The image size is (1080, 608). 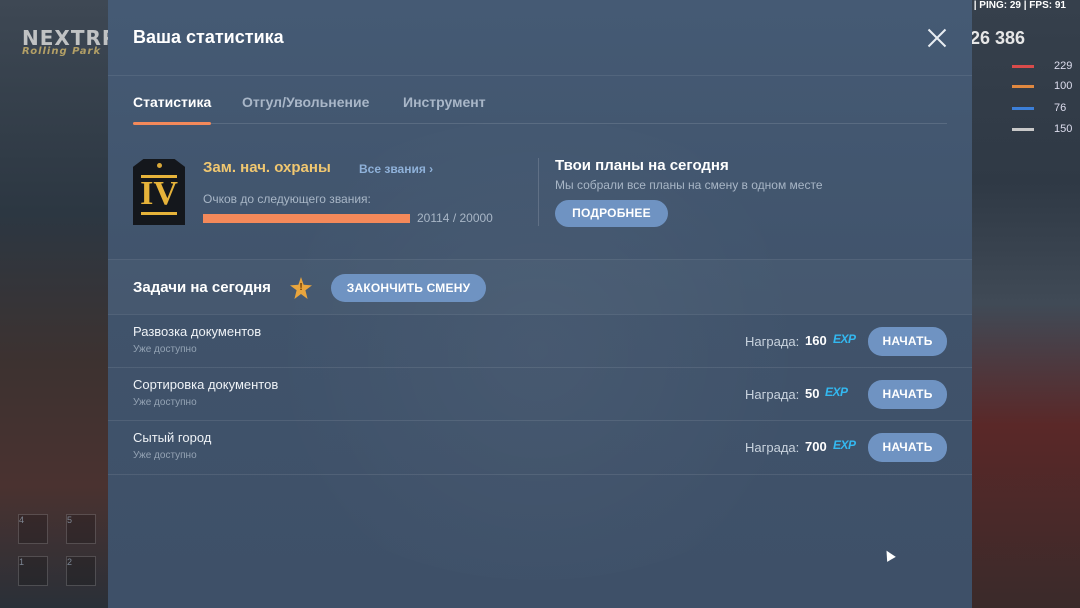 What do you see at coordinates (172, 109) in the screenshot?
I see `tab-statistics: Статистика` at bounding box center [172, 109].